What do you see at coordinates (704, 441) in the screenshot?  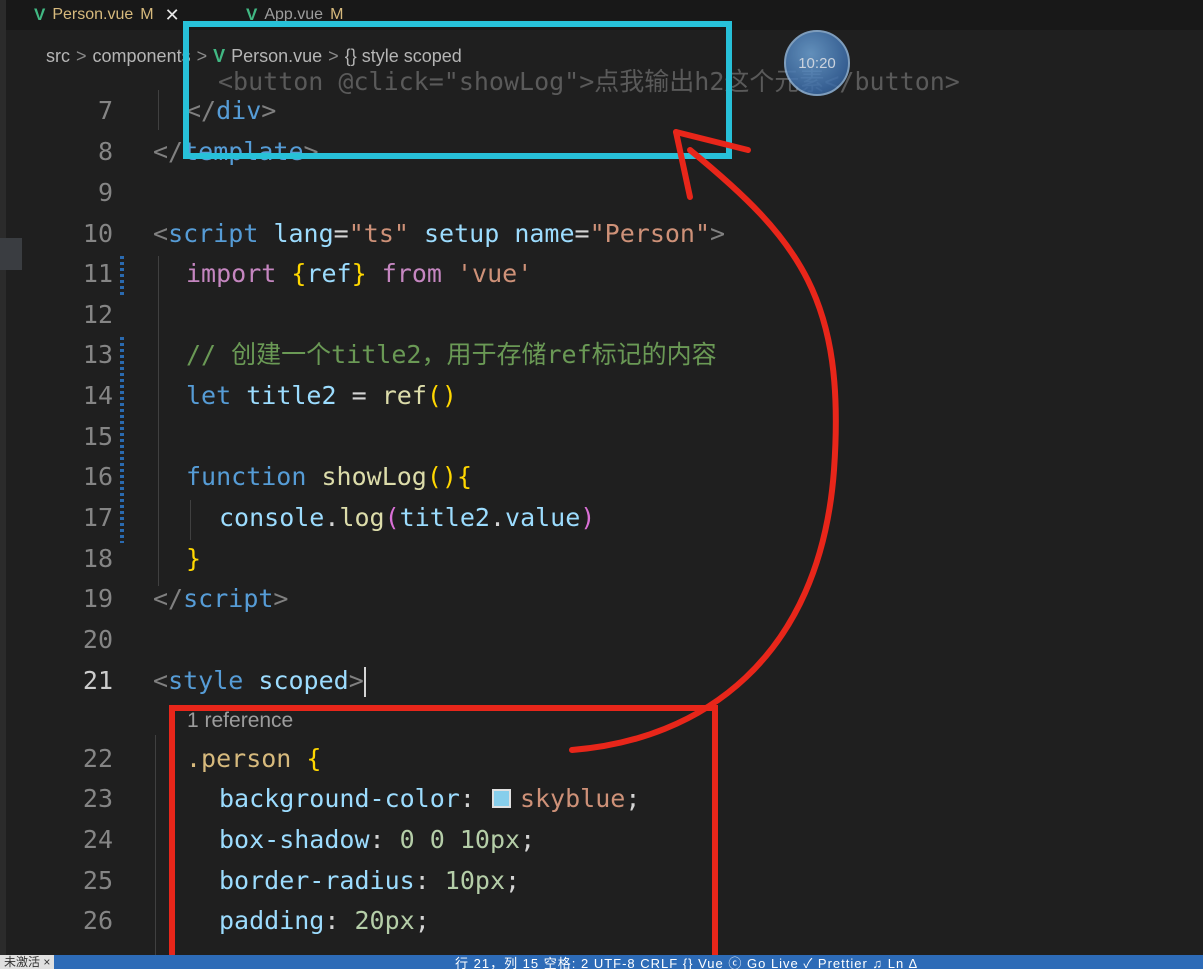 I see `red-arrow-annotation` at bounding box center [704, 441].